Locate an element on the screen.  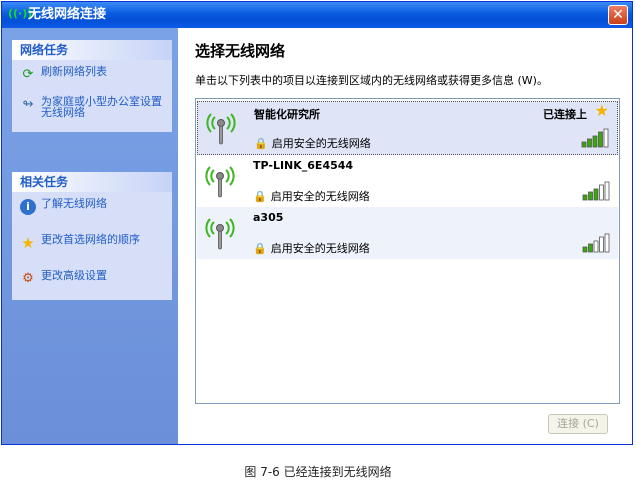
network-ssid: a305 is located at coordinates (268, 217).